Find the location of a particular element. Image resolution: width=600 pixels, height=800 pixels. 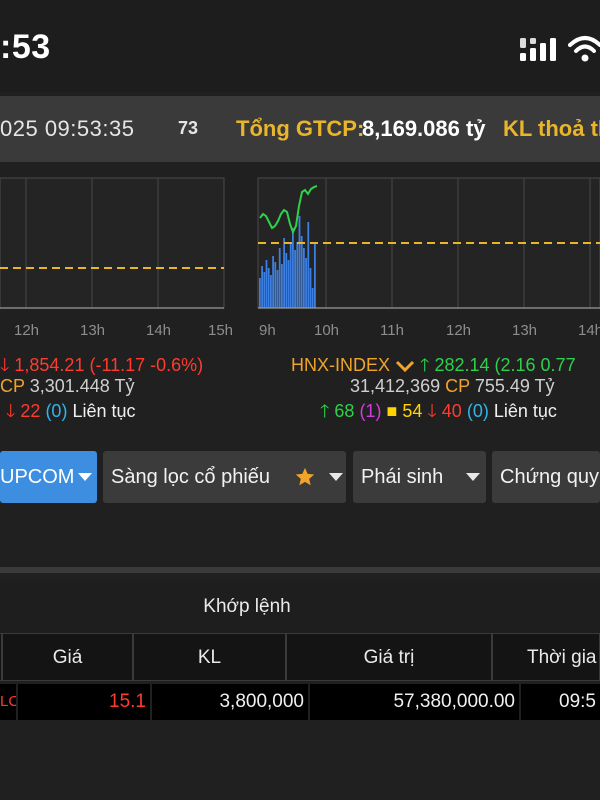

hnx-index-change: (2.16 0.77 is located at coordinates (535, 365).